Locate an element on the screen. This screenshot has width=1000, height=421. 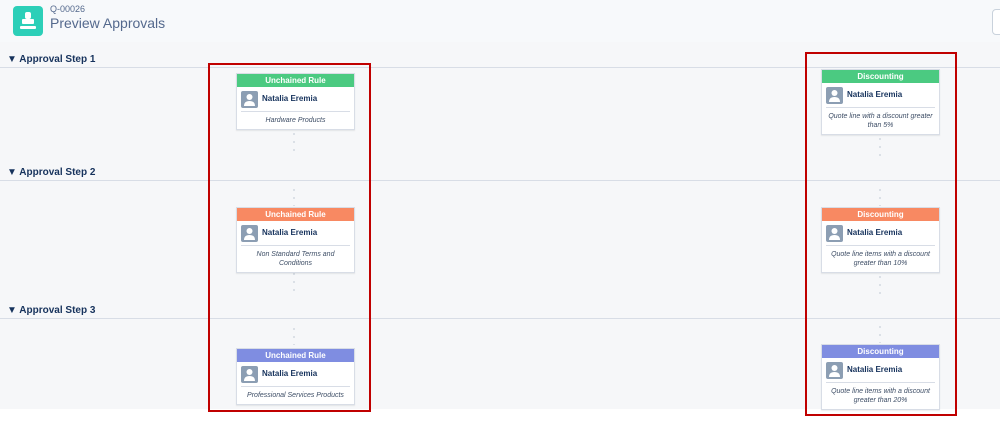
page-title: Preview Approvals is located at coordinates (108, 23).